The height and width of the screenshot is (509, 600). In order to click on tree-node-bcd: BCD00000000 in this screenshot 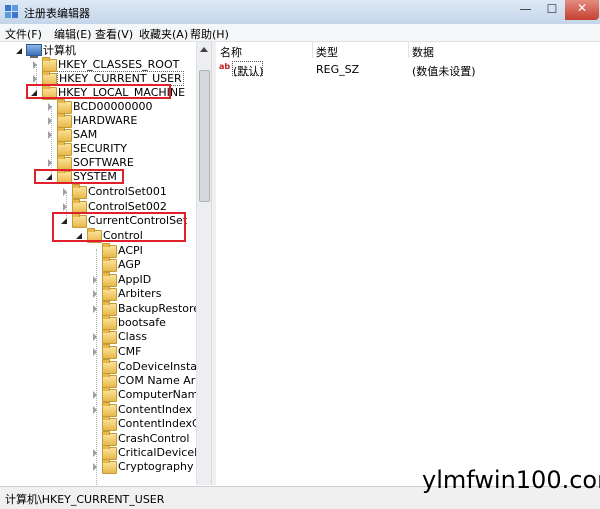, I will do `click(98, 106)`.